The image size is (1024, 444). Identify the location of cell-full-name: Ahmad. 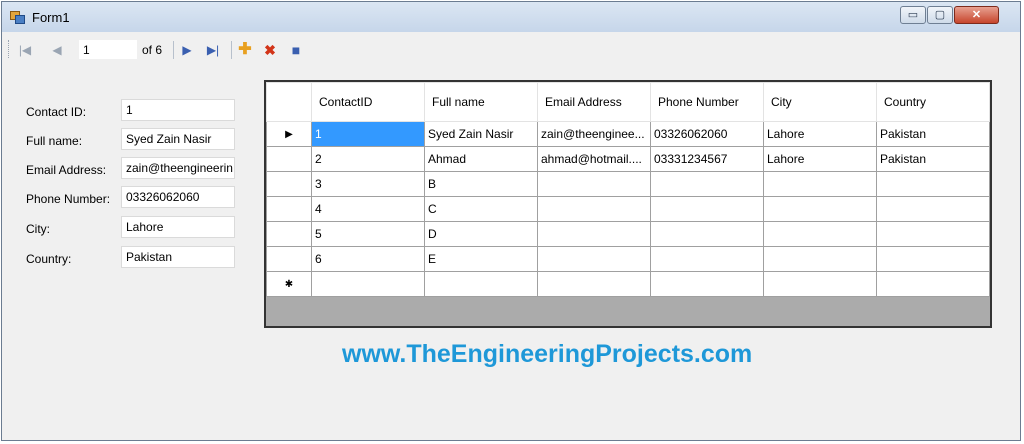
(481, 159).